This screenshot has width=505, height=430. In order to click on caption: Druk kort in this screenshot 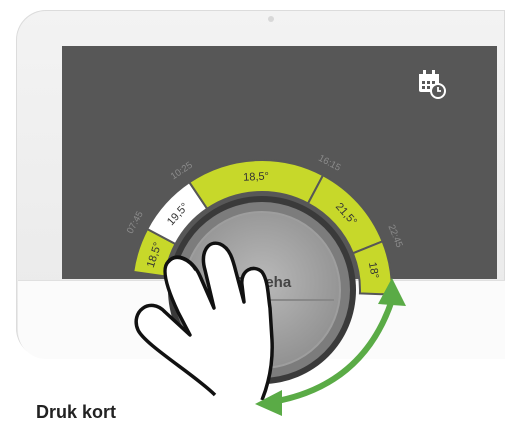, I will do `click(76, 412)`.